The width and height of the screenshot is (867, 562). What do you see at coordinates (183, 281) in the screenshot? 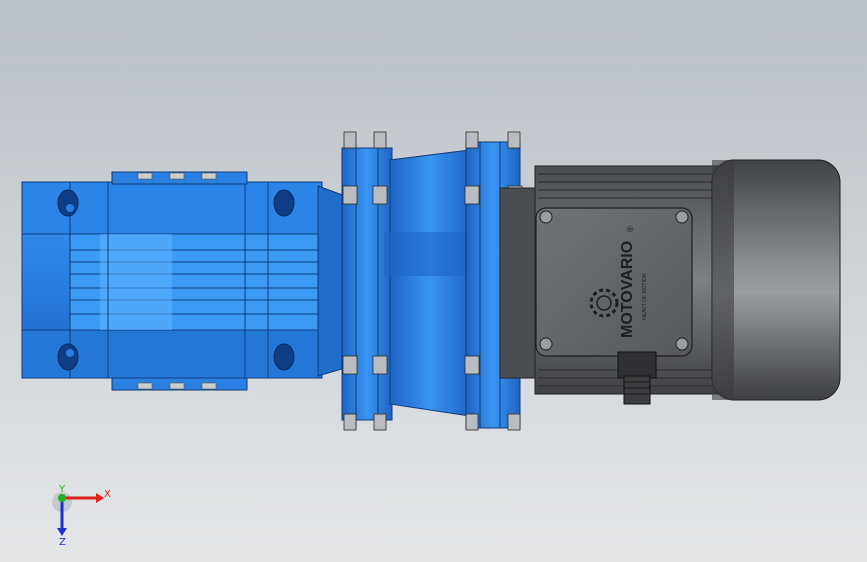
I see `gearbox-housing` at bounding box center [183, 281].